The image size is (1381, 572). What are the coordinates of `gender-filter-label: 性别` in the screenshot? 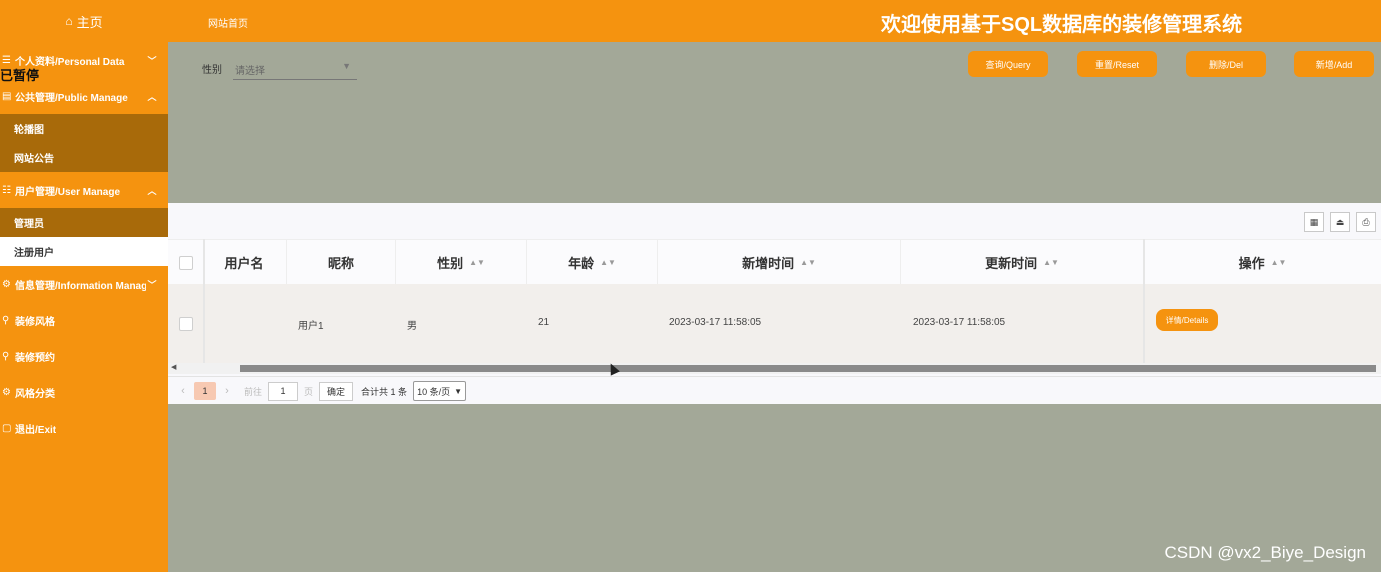 It's located at (212, 70).